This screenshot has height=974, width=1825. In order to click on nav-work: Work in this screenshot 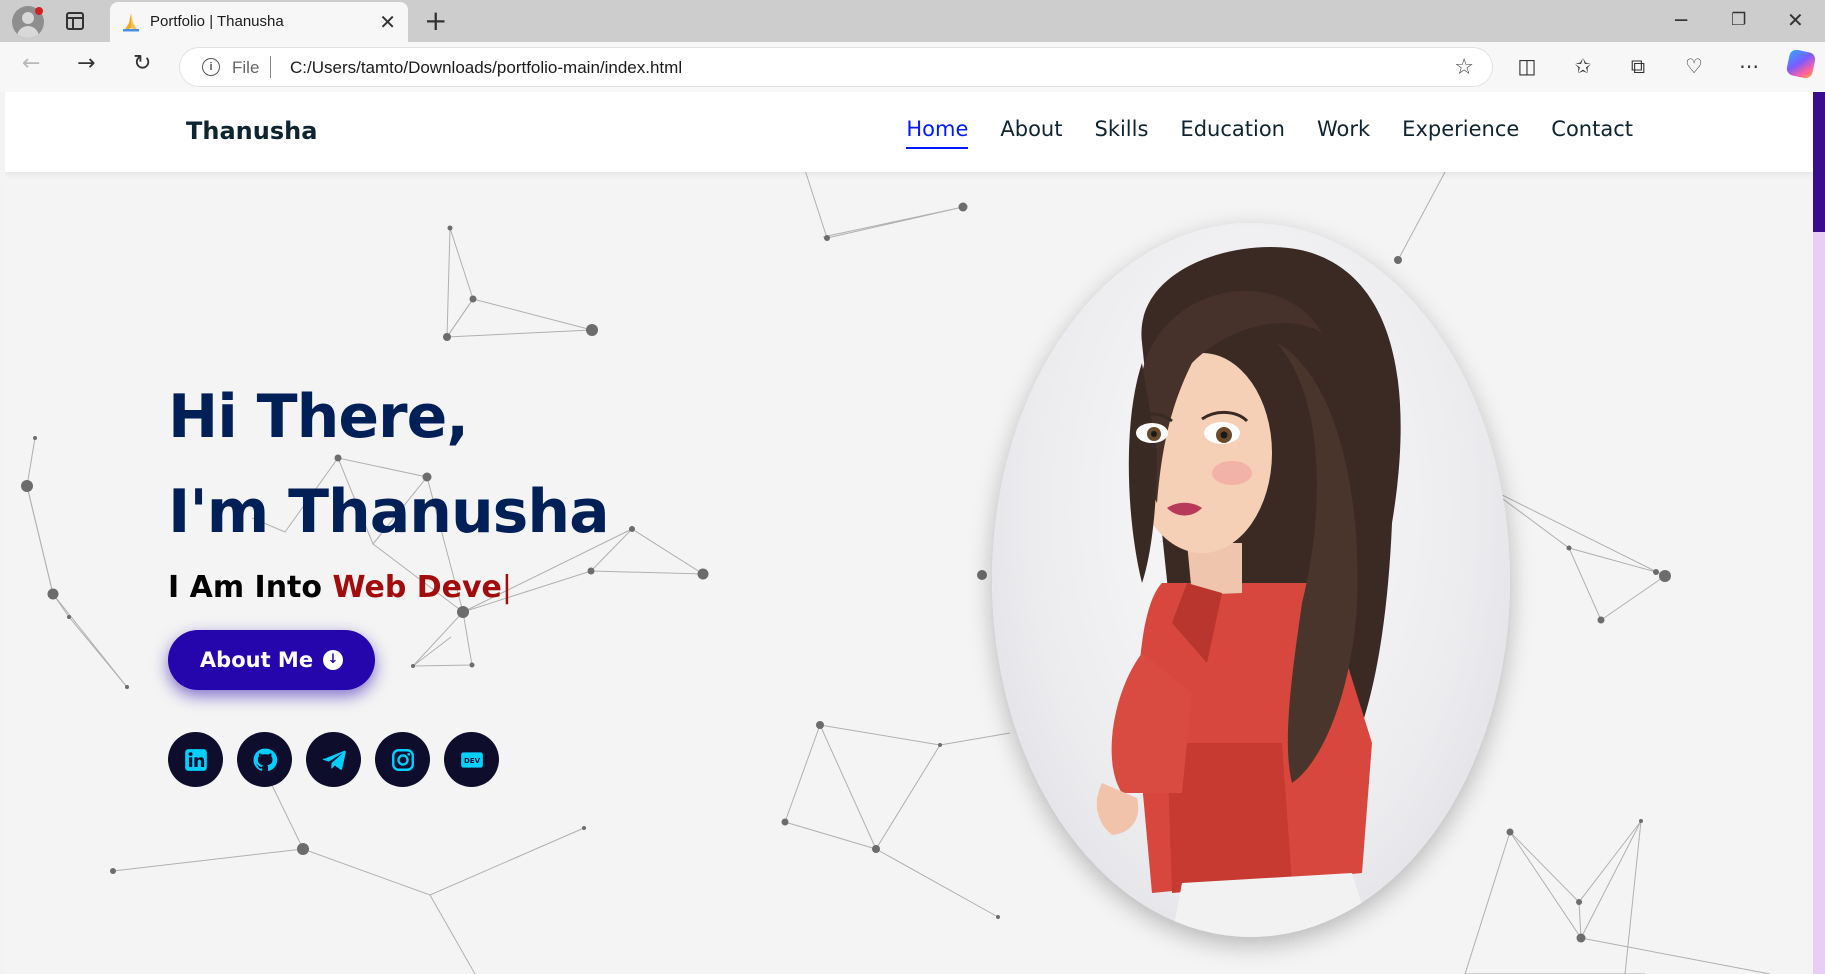, I will do `click(1343, 133)`.